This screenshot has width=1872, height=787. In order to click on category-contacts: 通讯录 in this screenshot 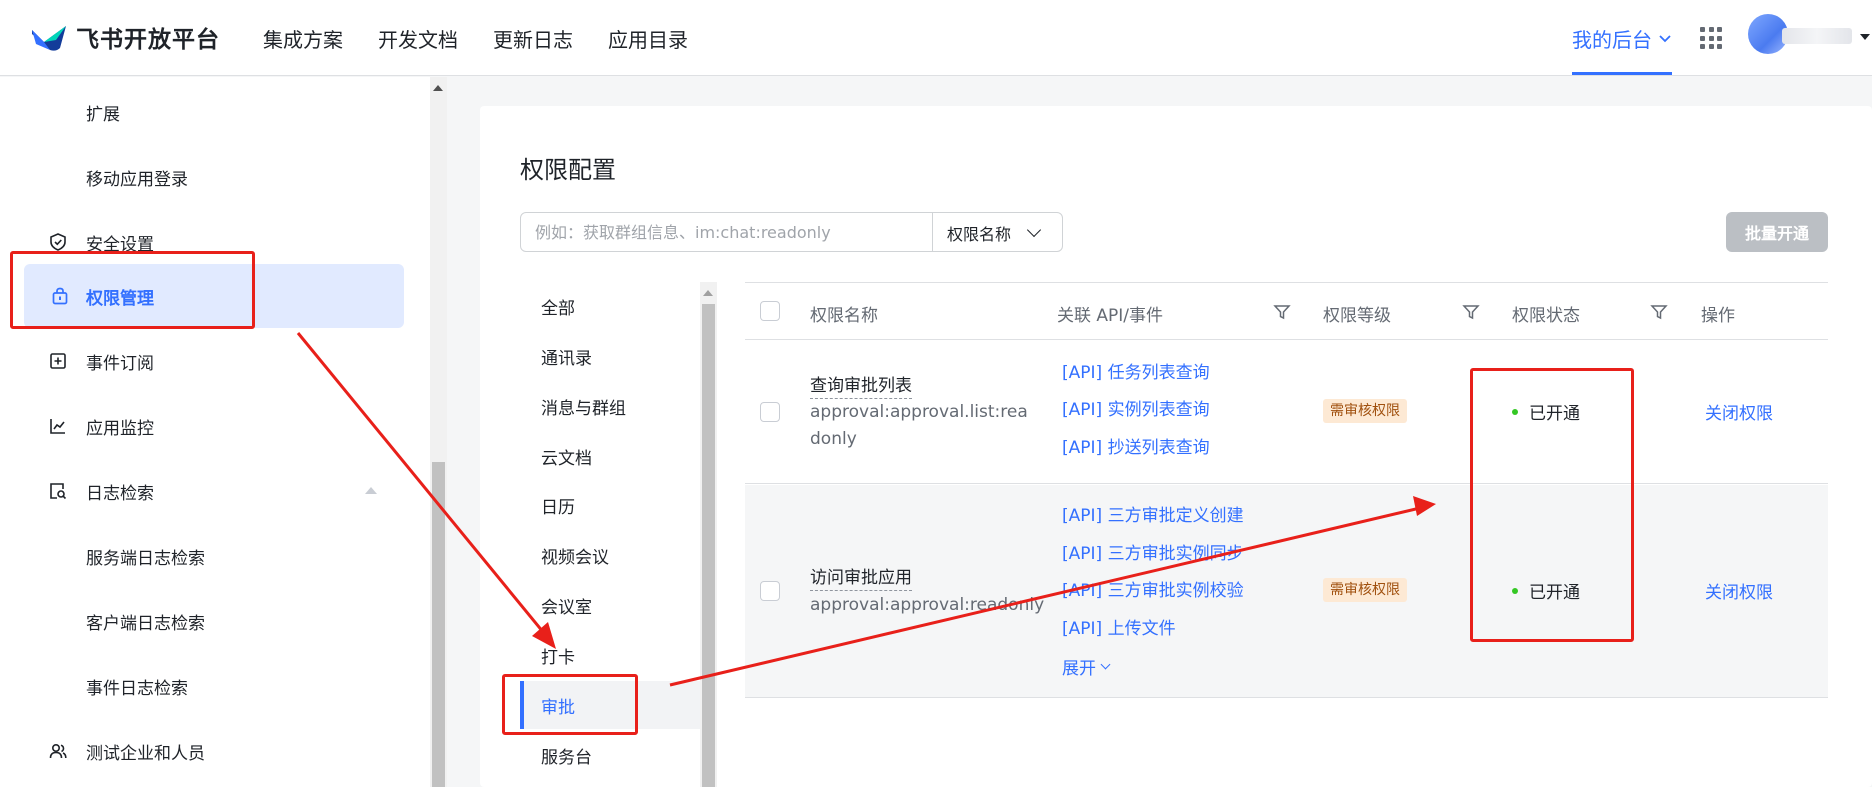, I will do `click(610, 356)`.